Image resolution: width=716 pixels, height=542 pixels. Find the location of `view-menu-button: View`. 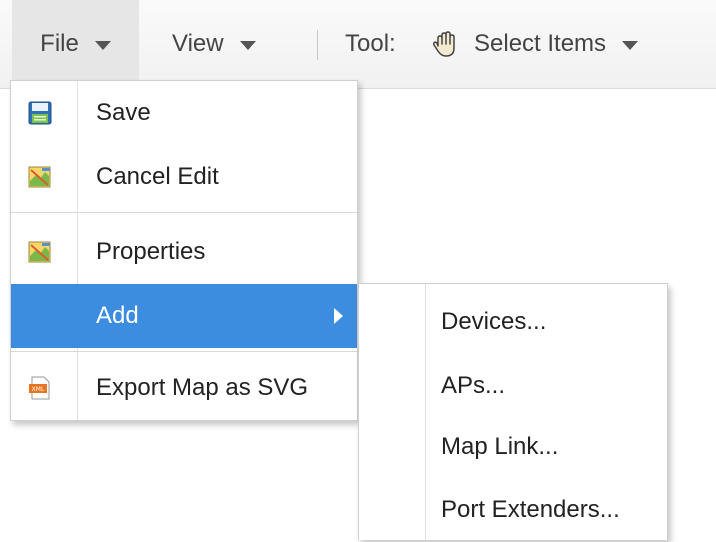

view-menu-button: View is located at coordinates (214, 44).